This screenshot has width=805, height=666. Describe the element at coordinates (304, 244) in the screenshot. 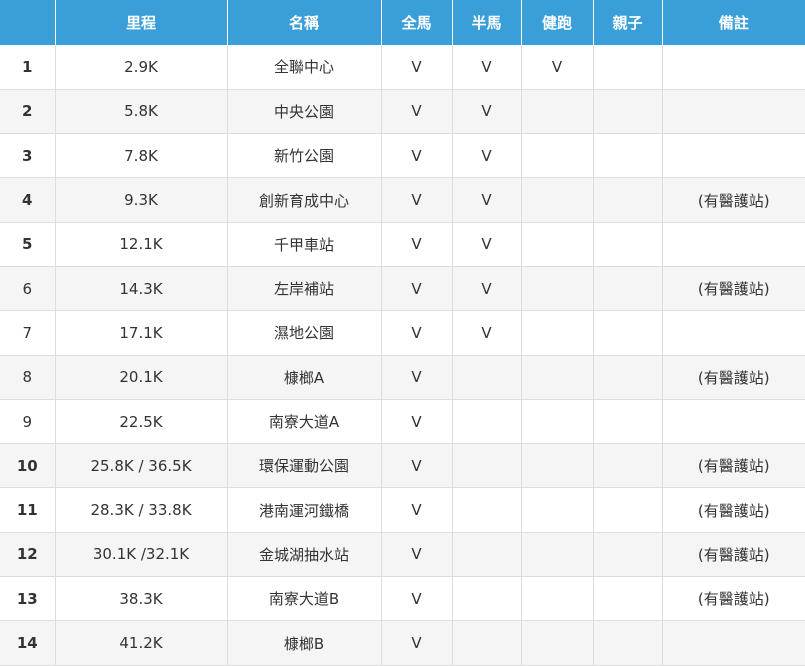

I see `cell-station-name: 千甲車站` at that location.